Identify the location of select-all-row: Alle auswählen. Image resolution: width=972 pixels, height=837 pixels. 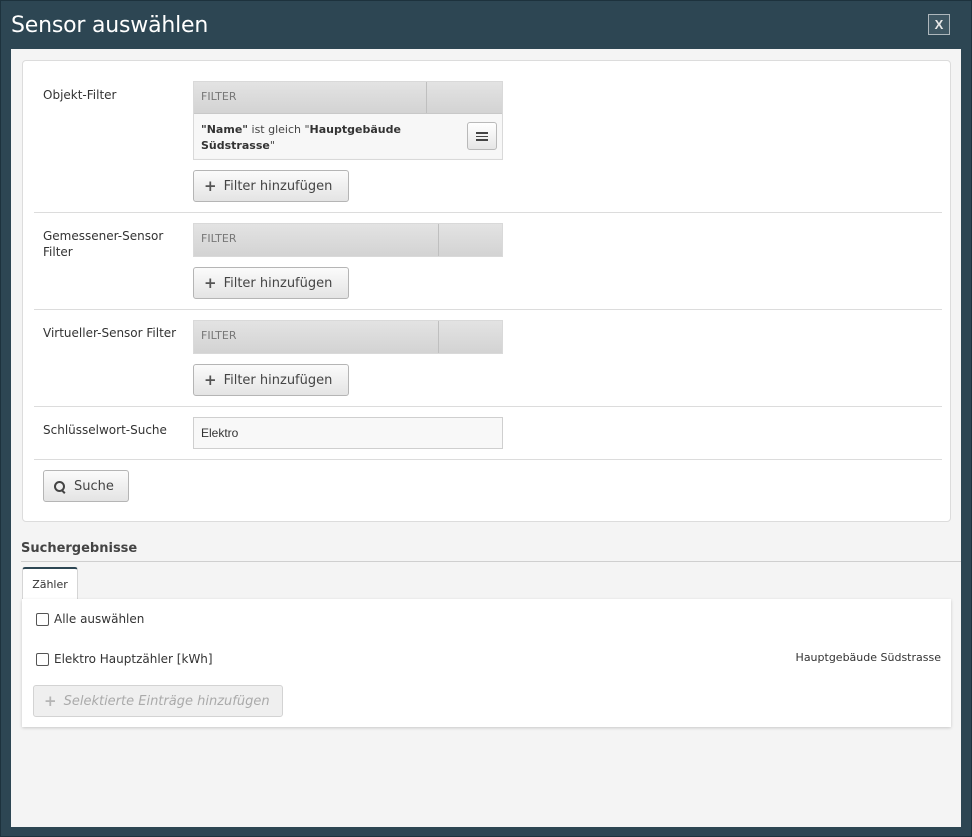
(90, 619).